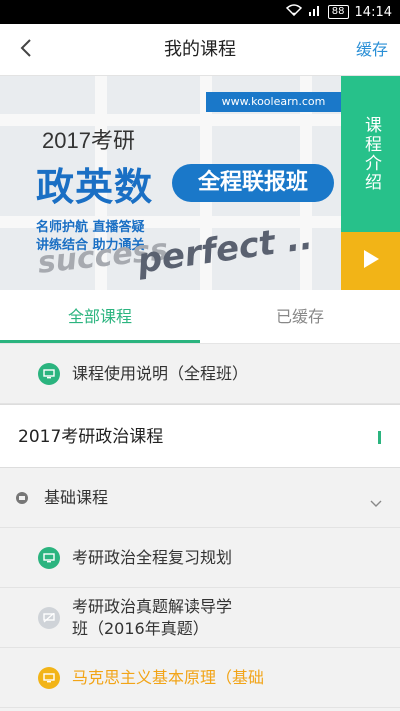  I want to click on banner-year: 2017考研, so click(88, 140).